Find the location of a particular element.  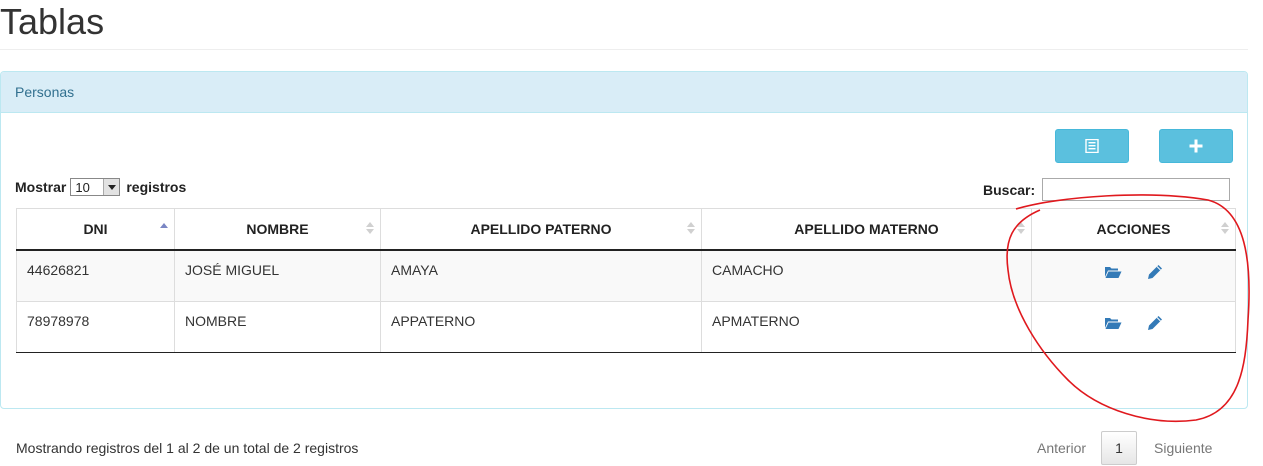

cell-dni: 78978978 is located at coordinates (95, 326).